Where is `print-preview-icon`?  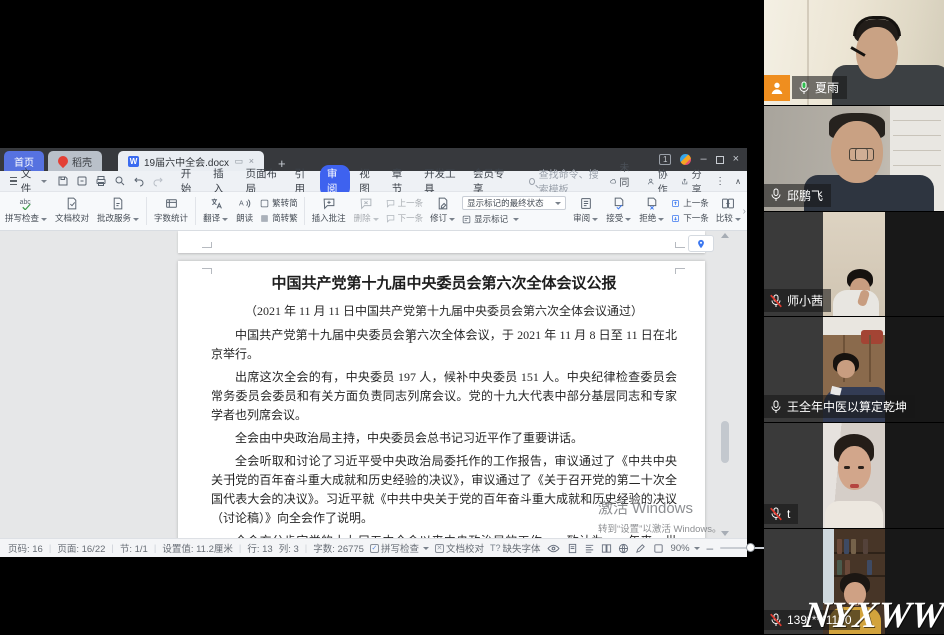 print-preview-icon is located at coordinates (120, 181).